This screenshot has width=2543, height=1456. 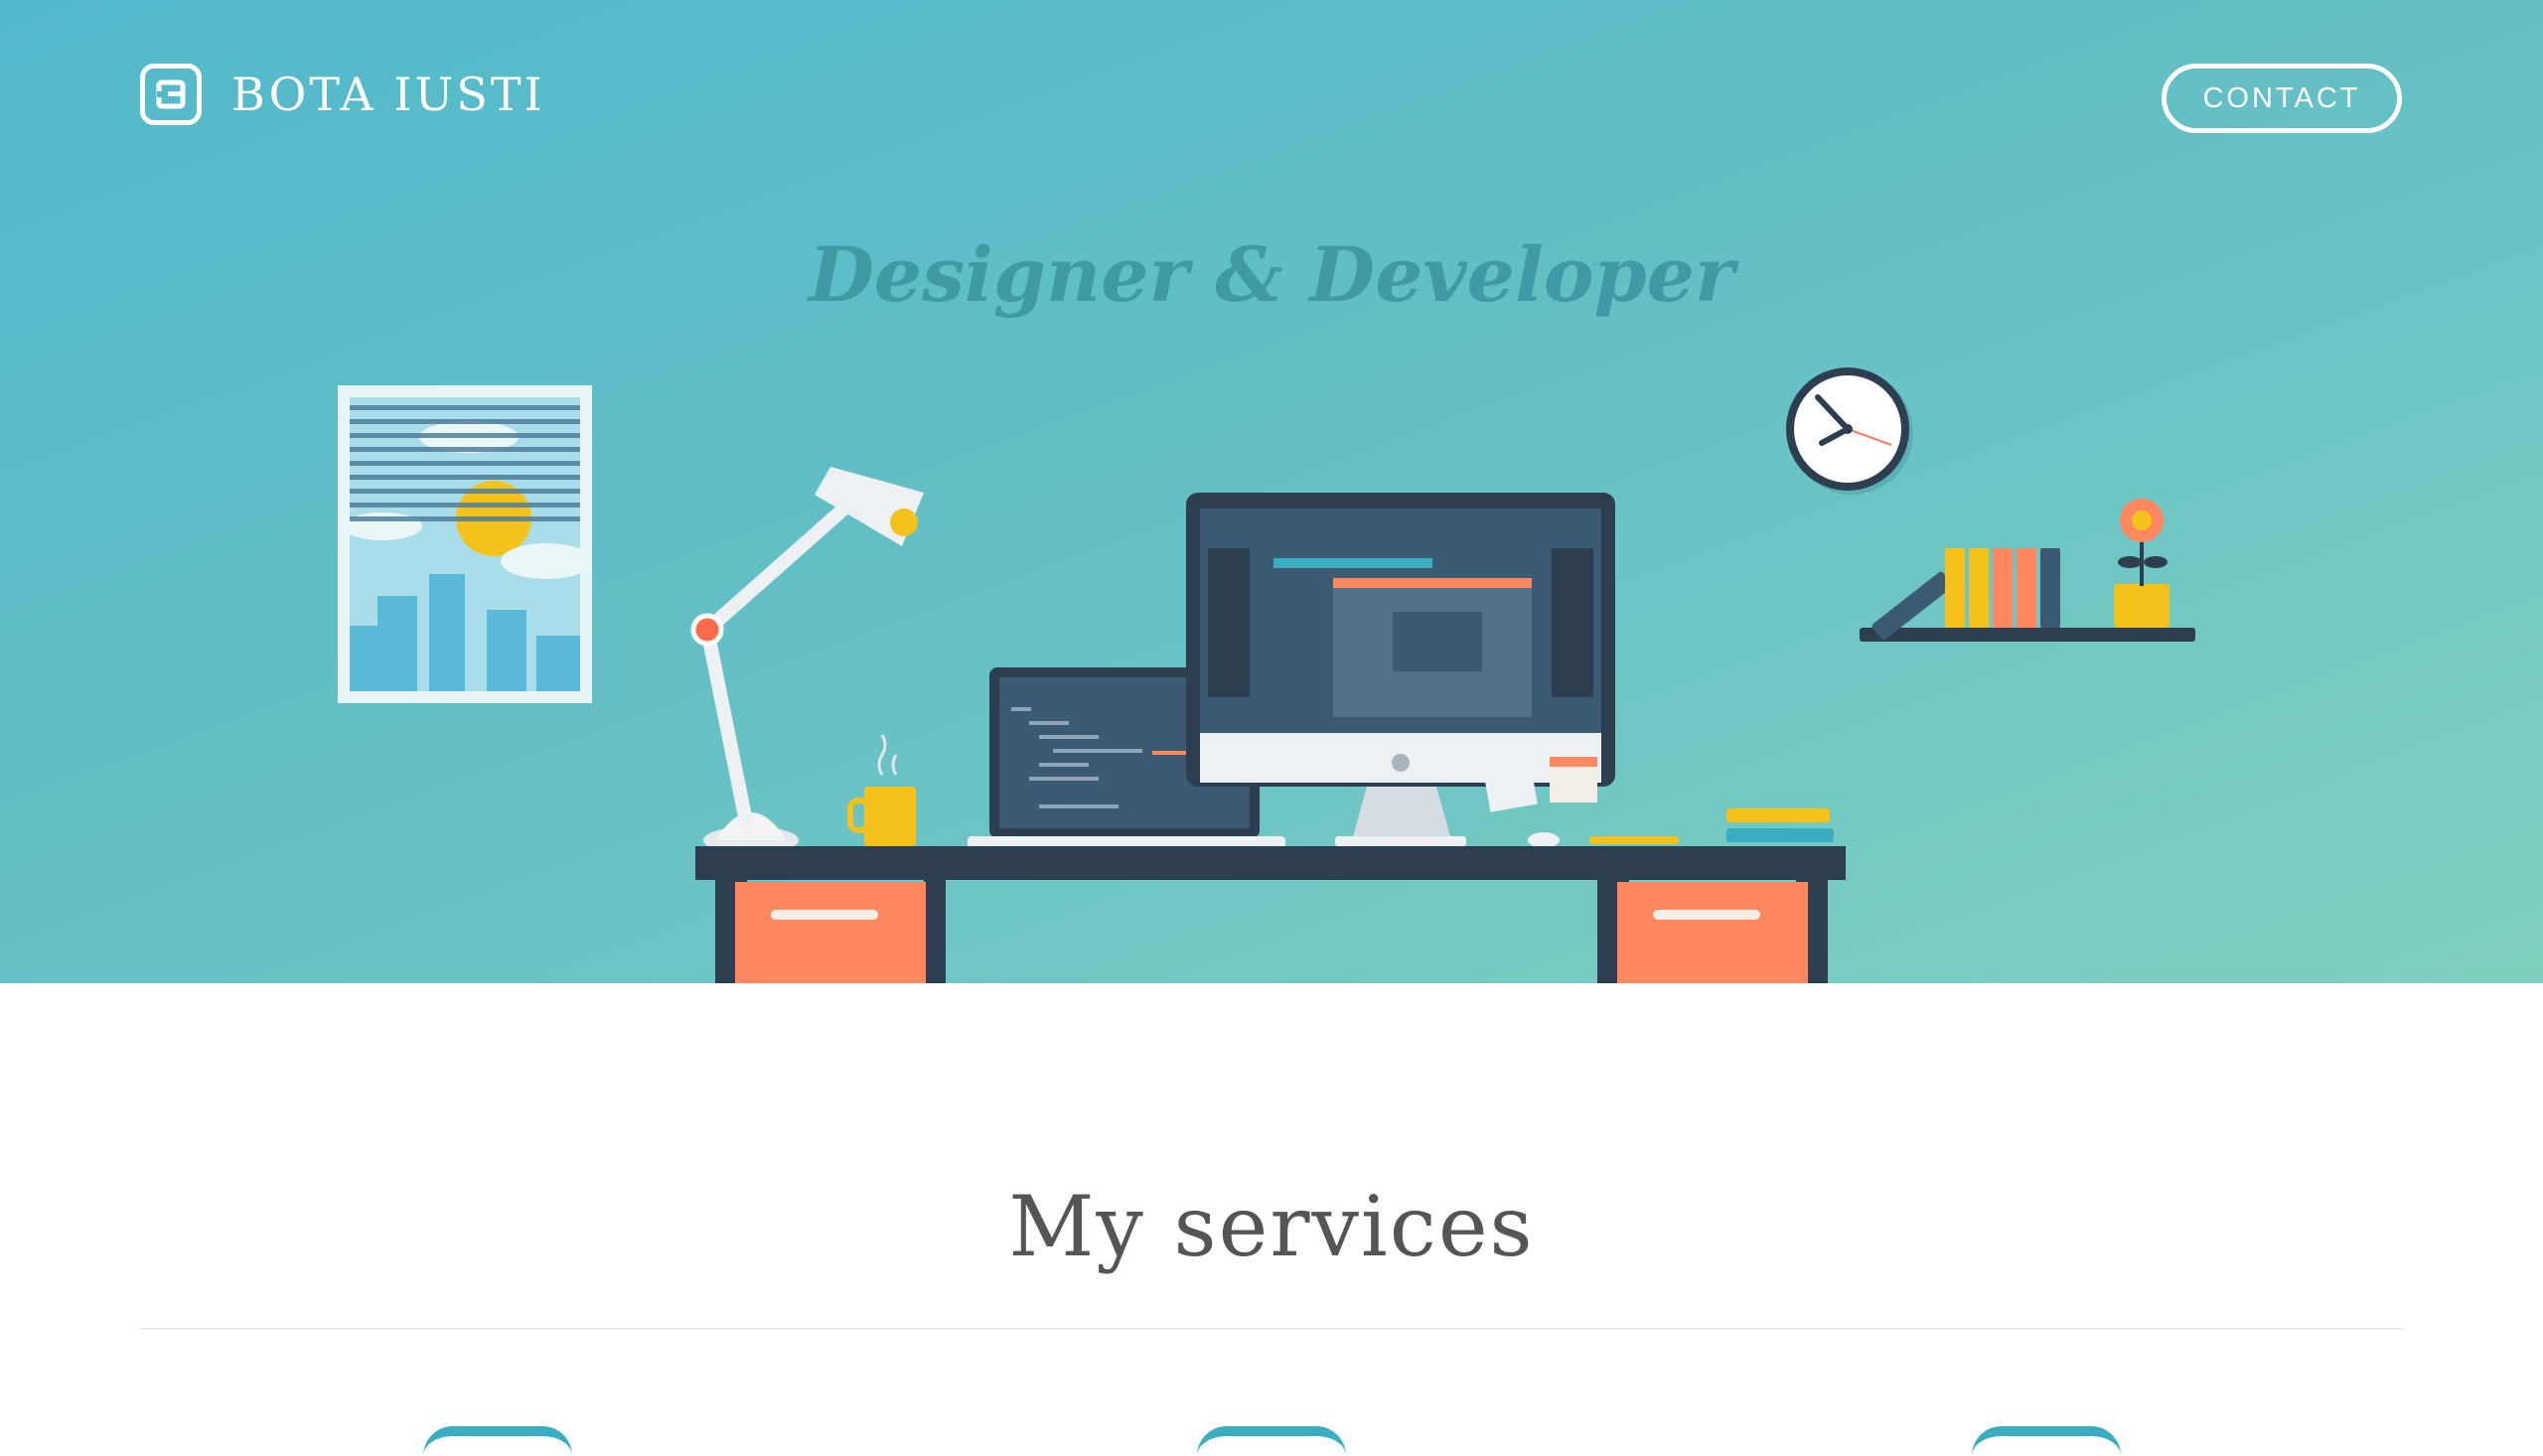 I want to click on books-icon, so click(x=1681, y=828).